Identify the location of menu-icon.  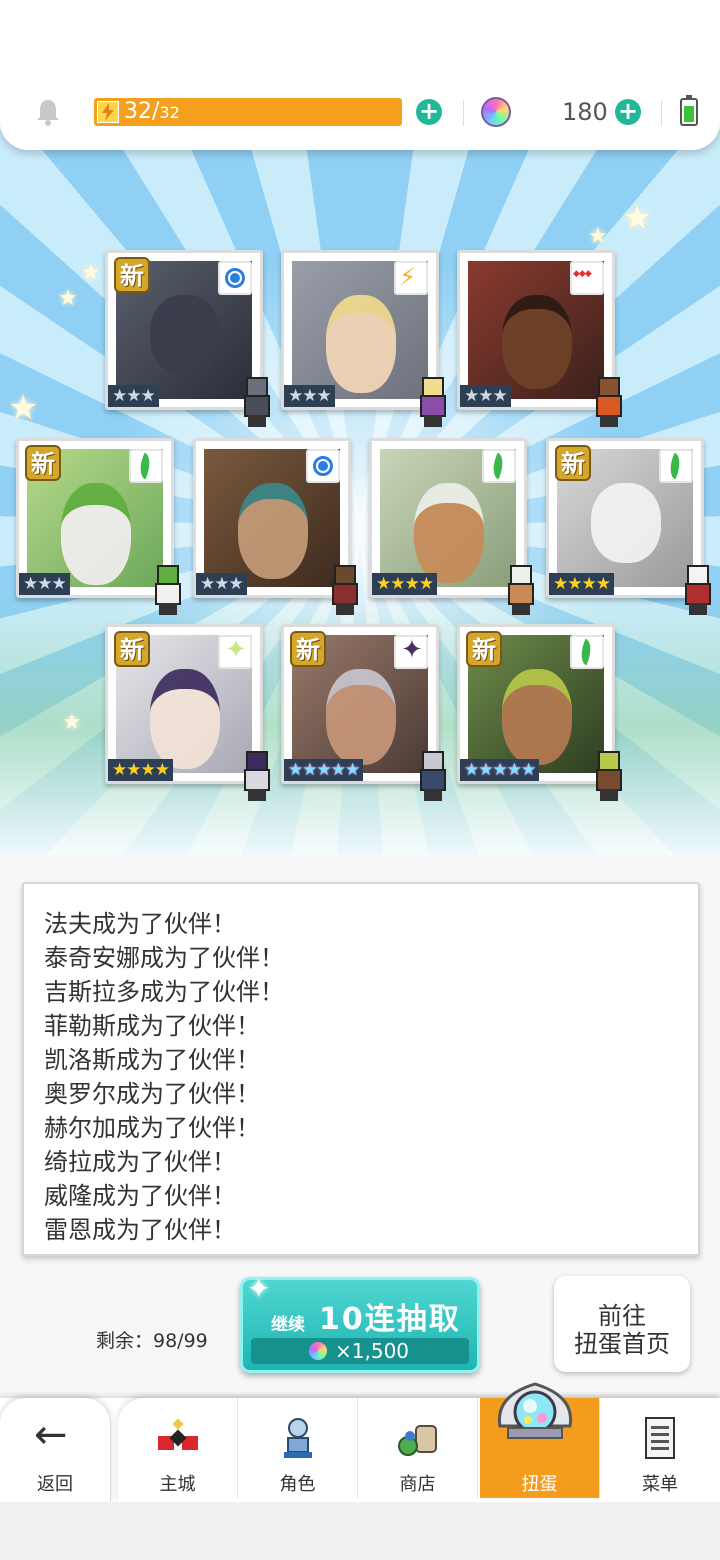
(660, 1438).